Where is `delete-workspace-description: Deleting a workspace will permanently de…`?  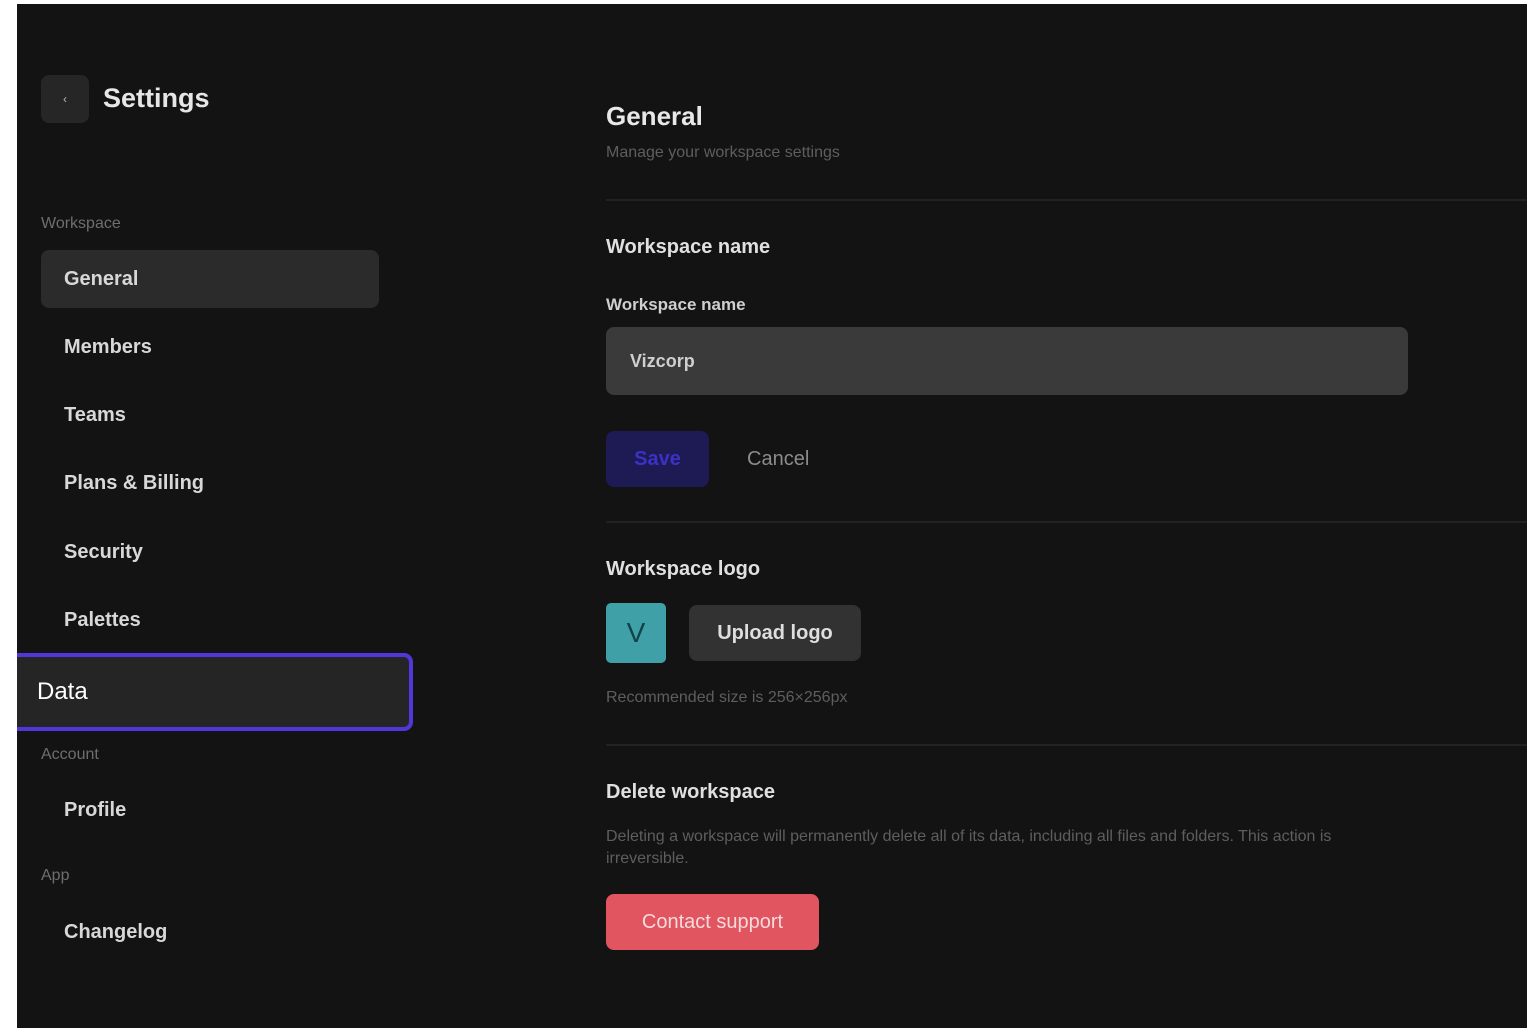 delete-workspace-description: Deleting a workspace will permanently de… is located at coordinates (969, 847).